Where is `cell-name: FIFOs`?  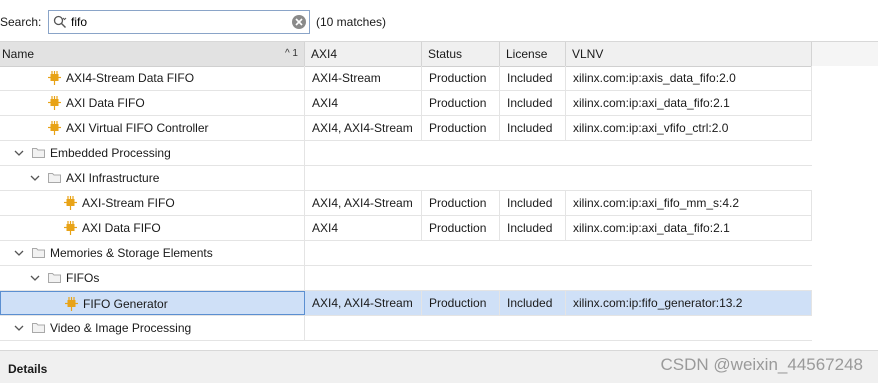 cell-name: FIFOs is located at coordinates (152, 278).